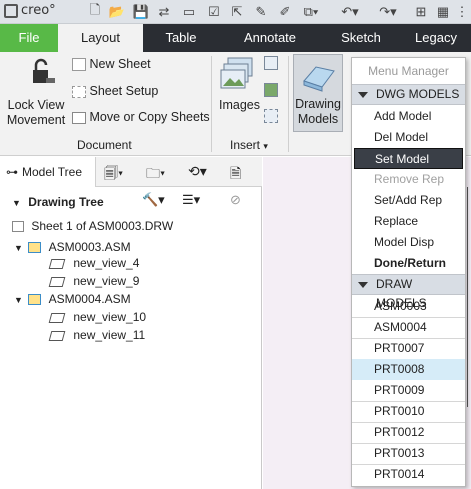  Describe the element at coordinates (408, 221) in the screenshot. I see `menu-replace: Replace` at that location.